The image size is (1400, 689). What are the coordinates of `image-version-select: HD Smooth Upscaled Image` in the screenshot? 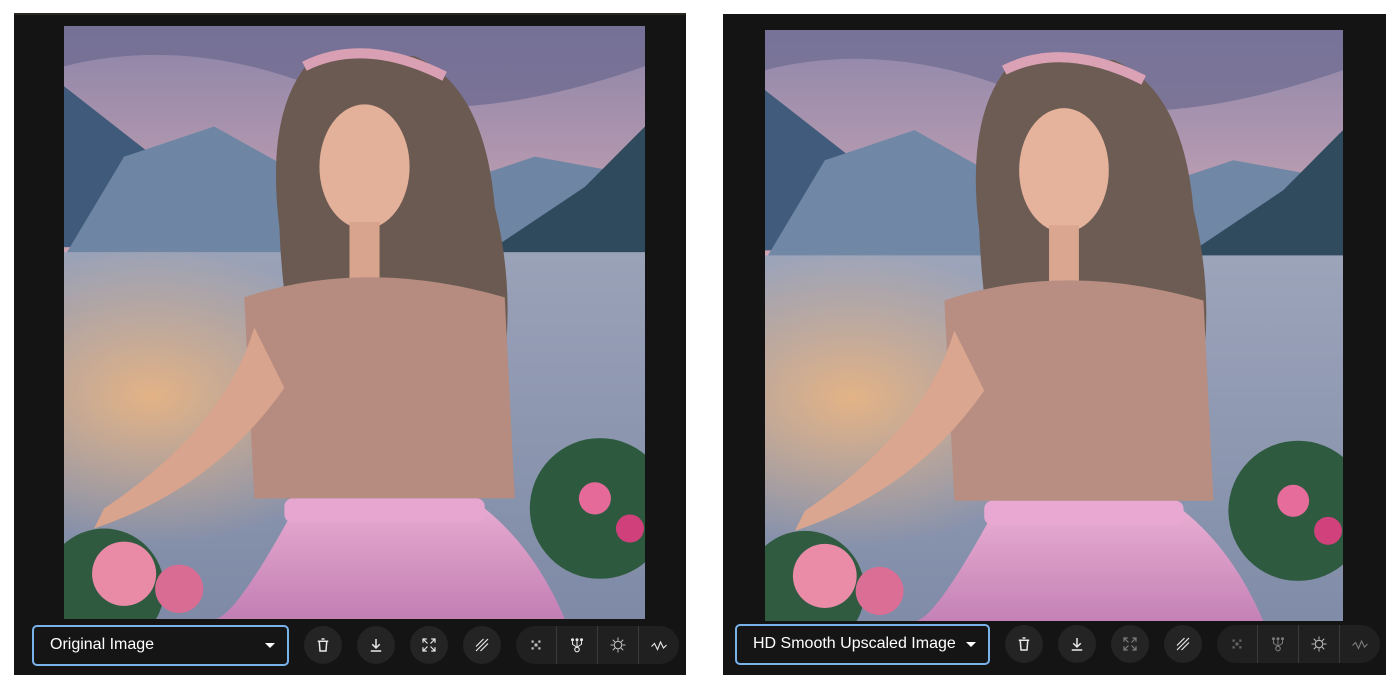 It's located at (862, 644).